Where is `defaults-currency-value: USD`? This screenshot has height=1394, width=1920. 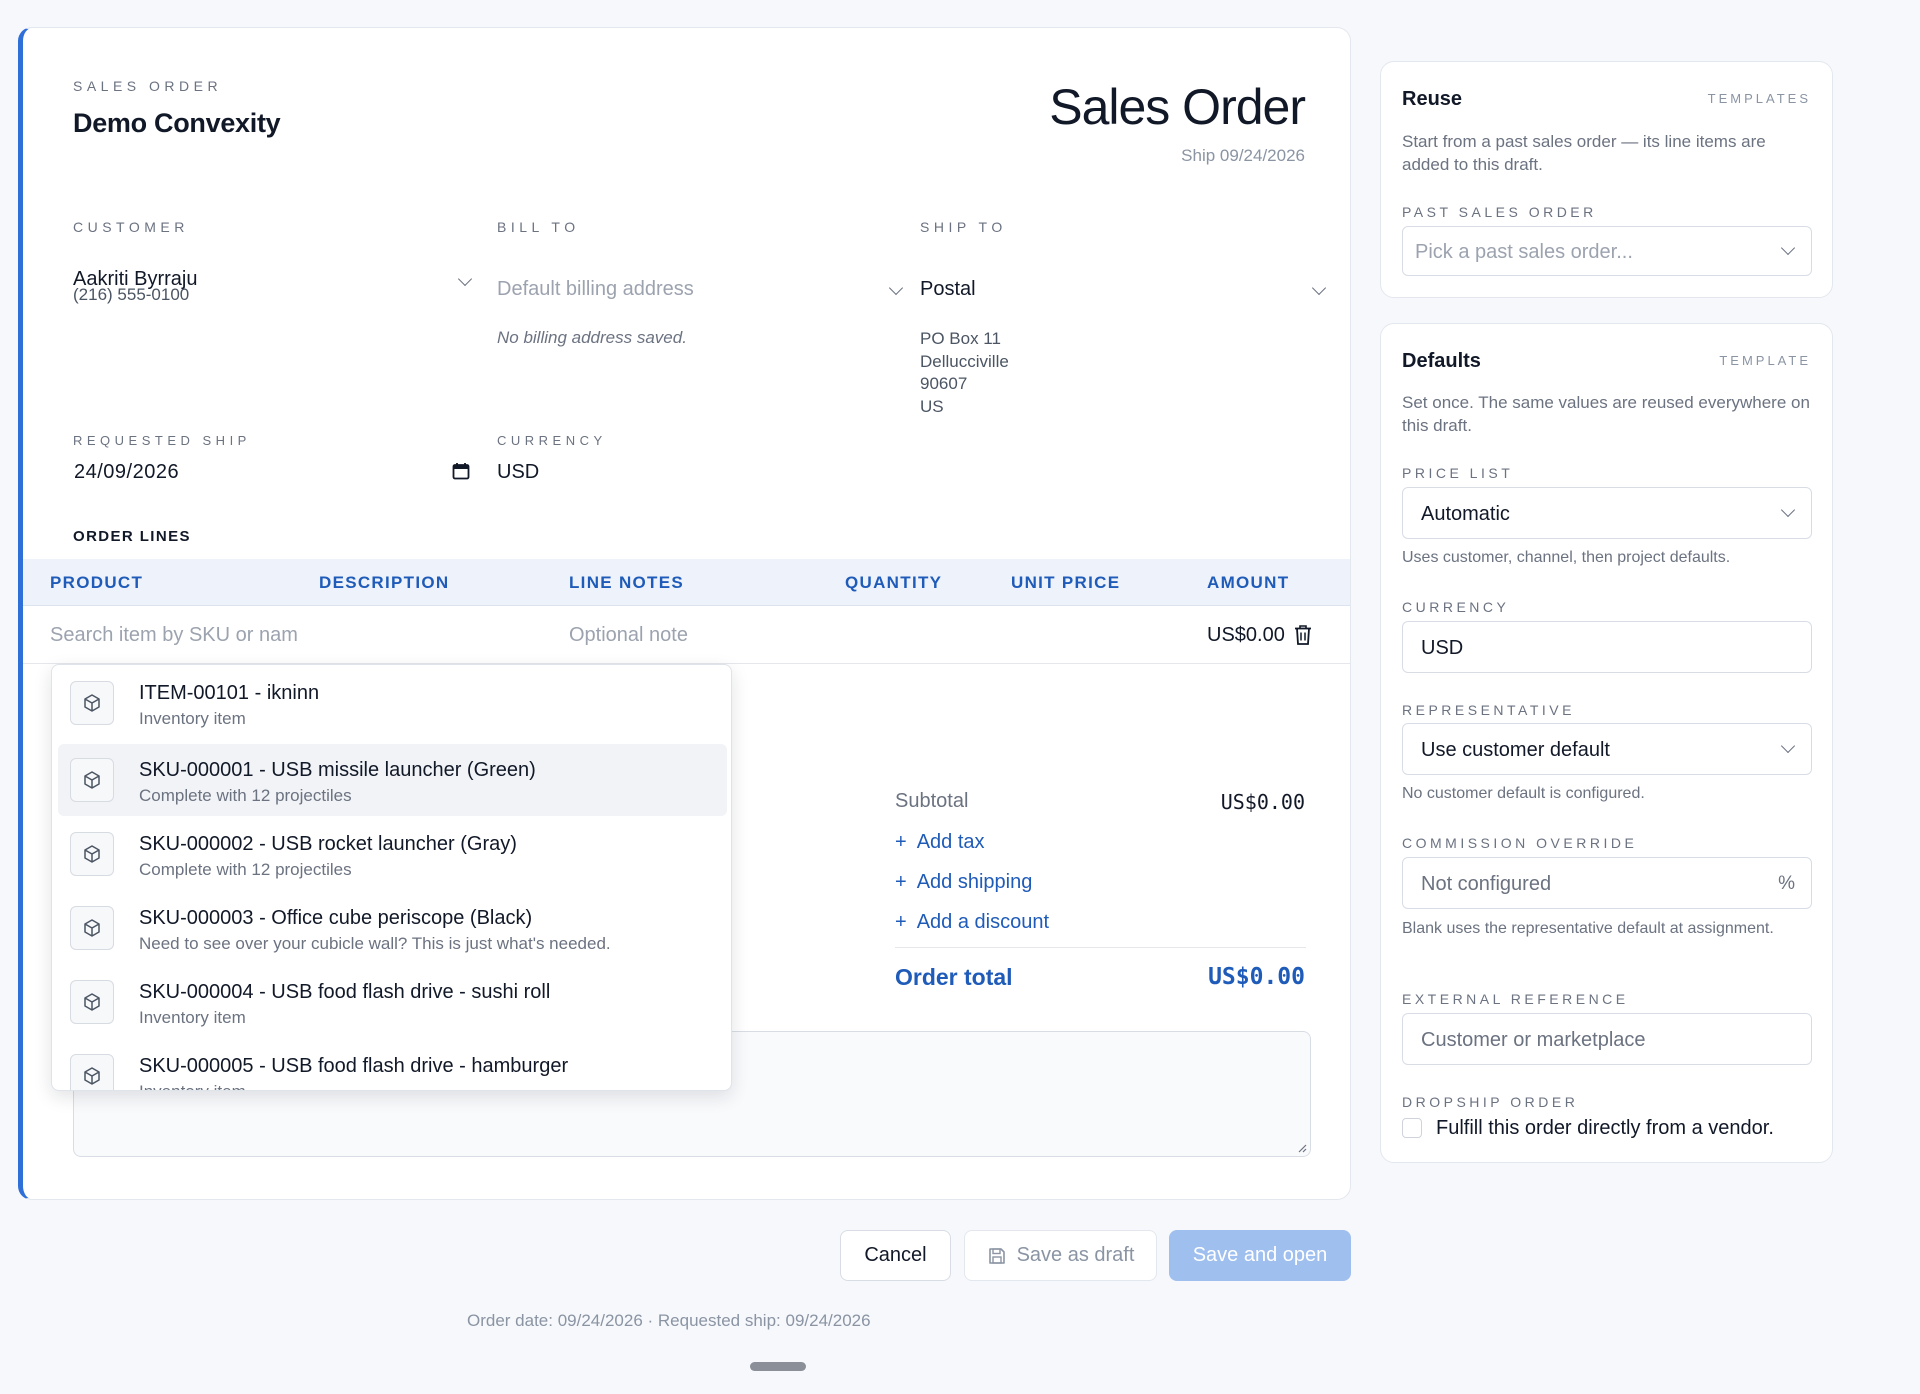 defaults-currency-value: USD is located at coordinates (1442, 648).